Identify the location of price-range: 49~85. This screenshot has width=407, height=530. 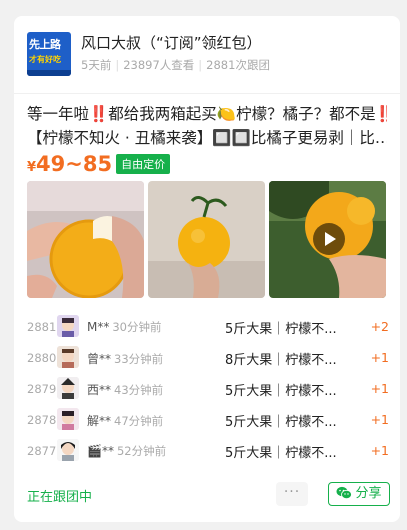
(74, 164).